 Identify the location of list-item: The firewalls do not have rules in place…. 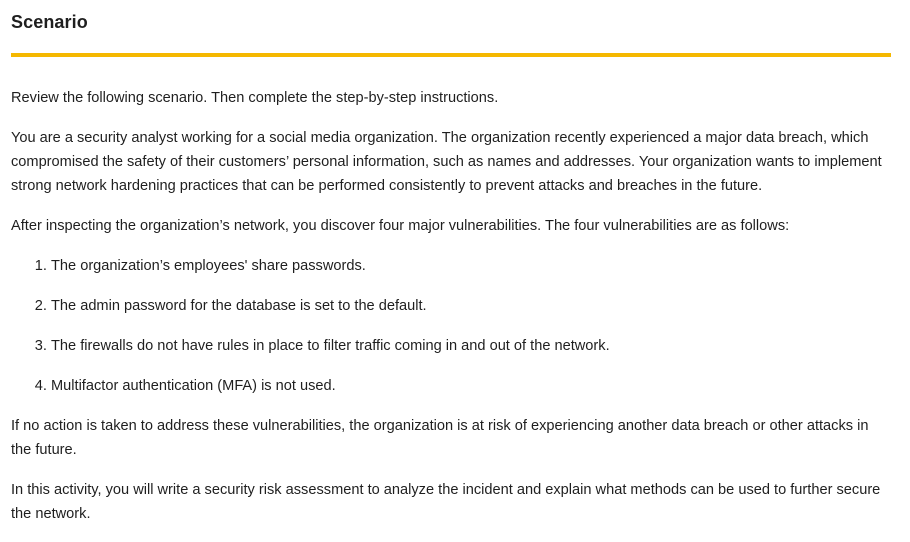
(471, 346).